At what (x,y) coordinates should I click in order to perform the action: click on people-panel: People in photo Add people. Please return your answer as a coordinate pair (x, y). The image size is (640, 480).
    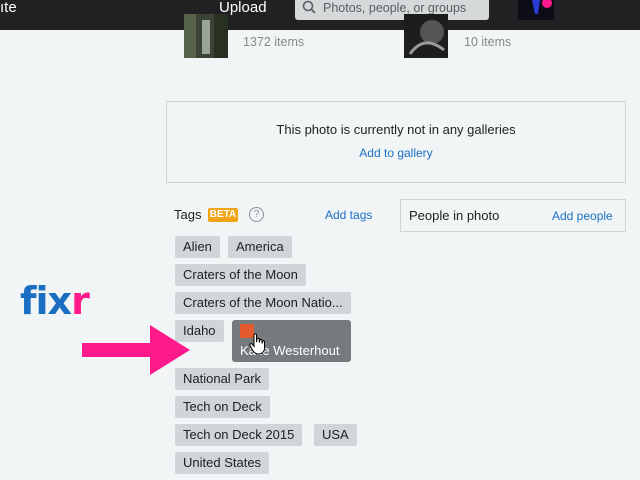
    Looking at the image, I should click on (513, 215).